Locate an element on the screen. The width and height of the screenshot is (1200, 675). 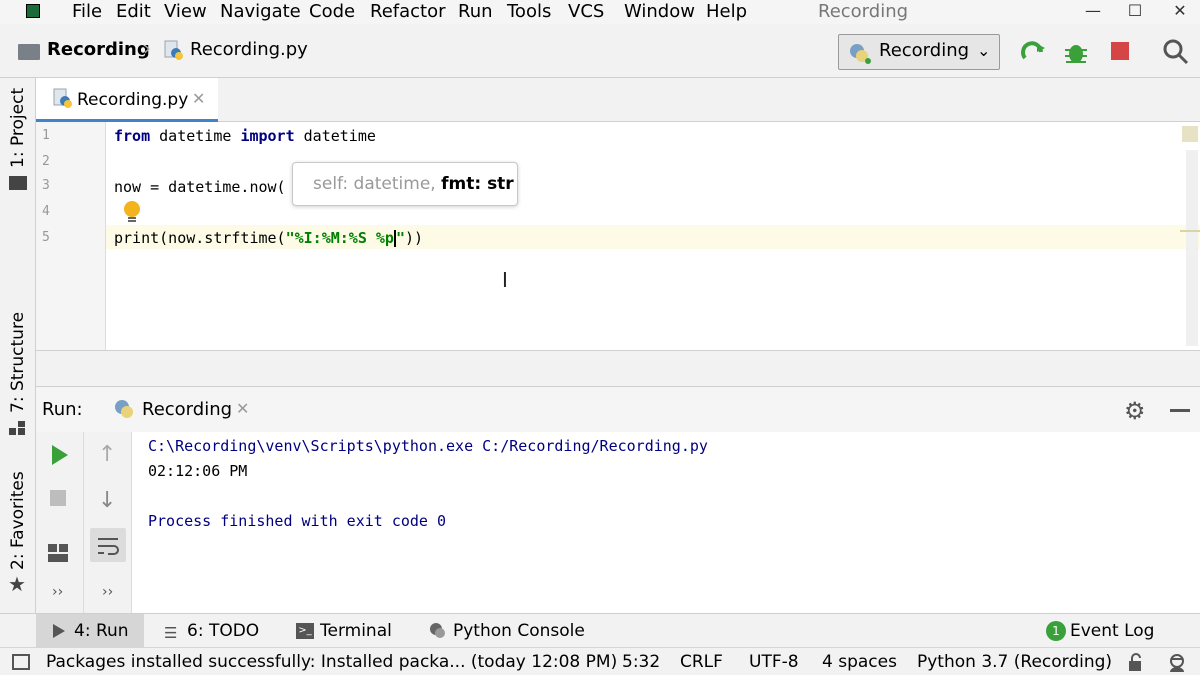
project-folder-icon is located at coordinates (18, 183).